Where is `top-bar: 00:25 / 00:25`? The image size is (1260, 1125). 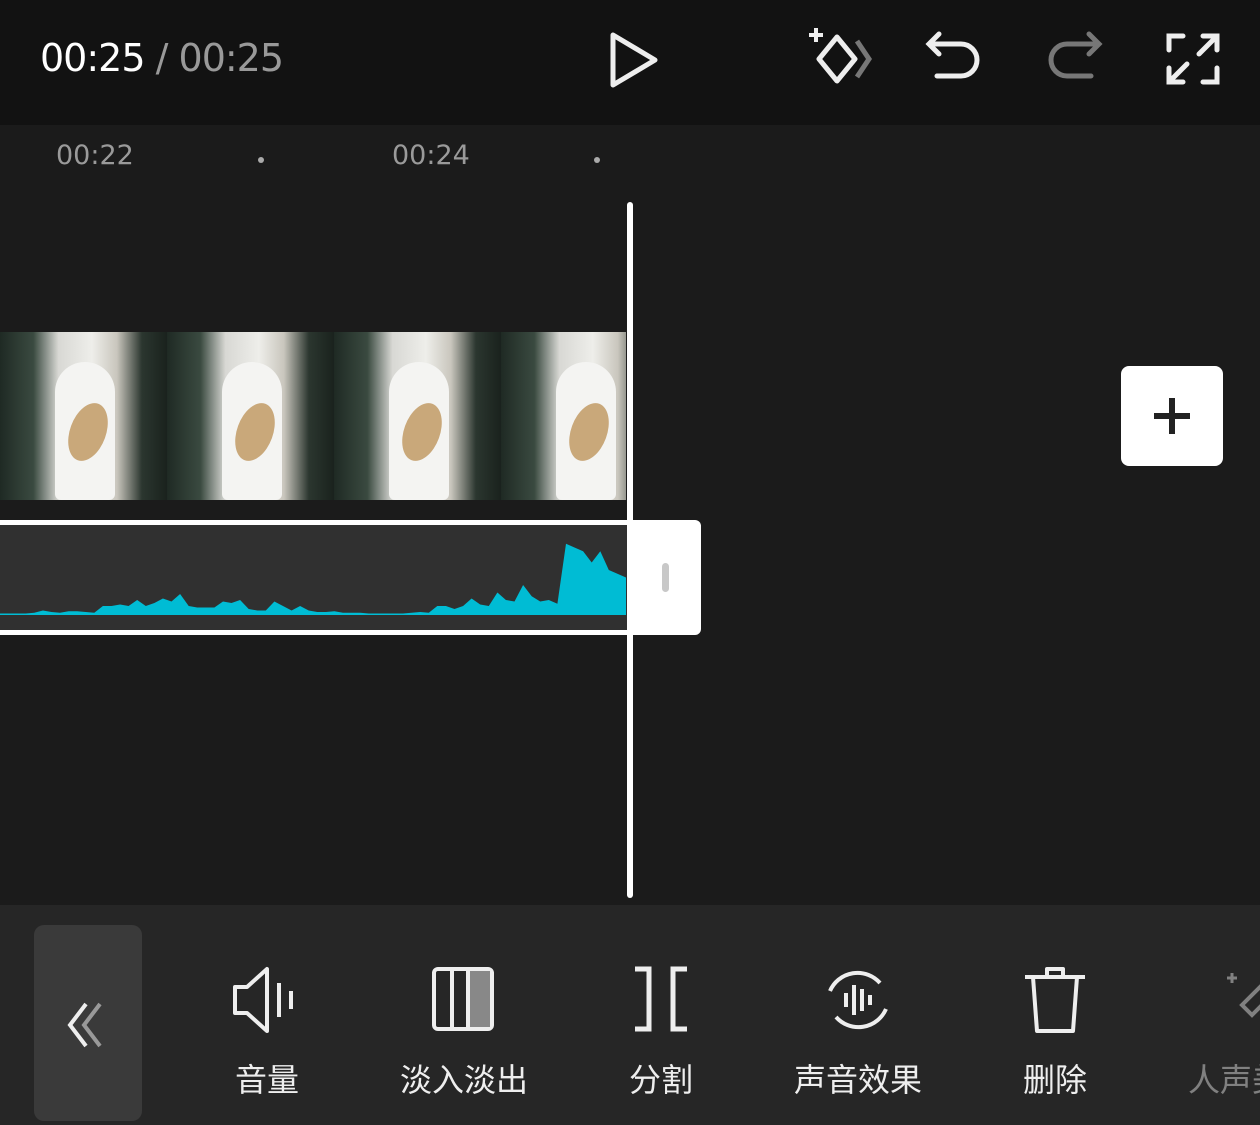 top-bar: 00:25 / 00:25 is located at coordinates (630, 62).